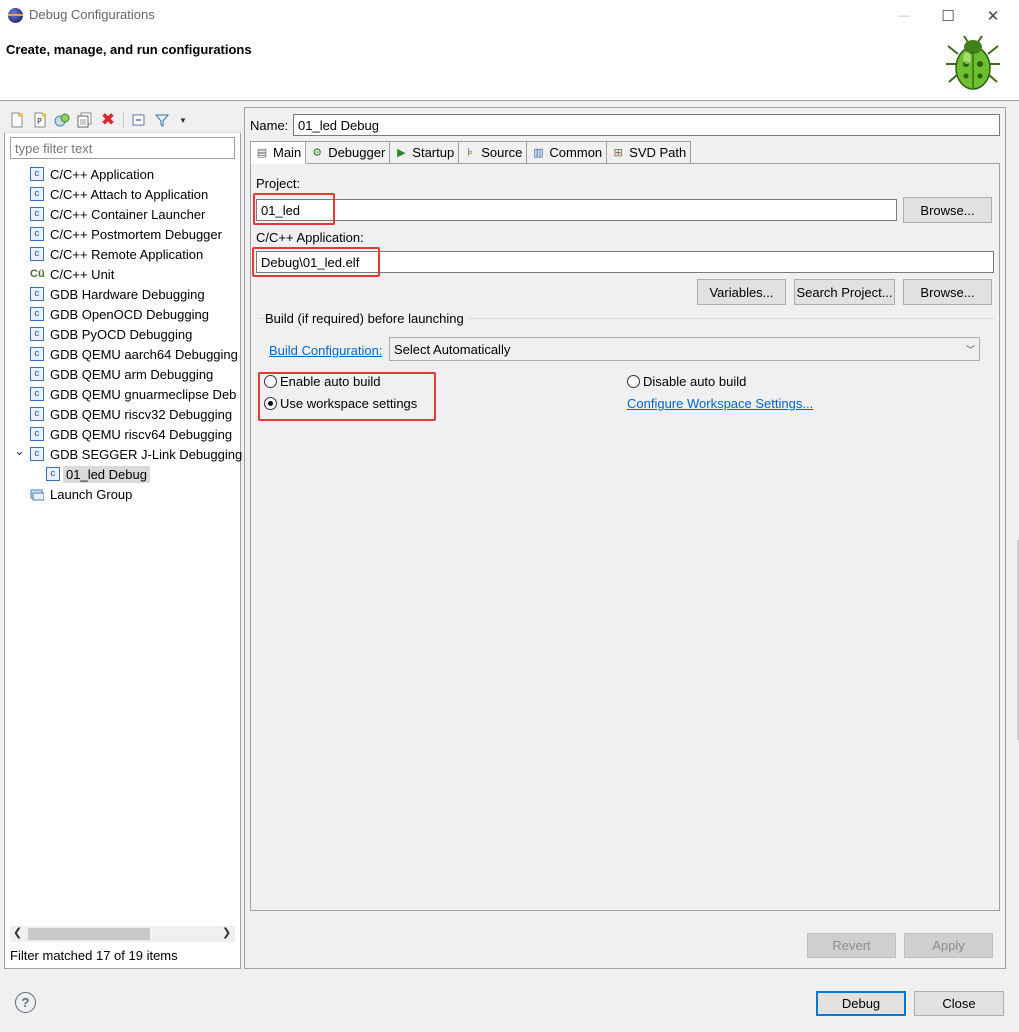  What do you see at coordinates (502, 152) in the screenshot?
I see `tab-label: Source` at bounding box center [502, 152].